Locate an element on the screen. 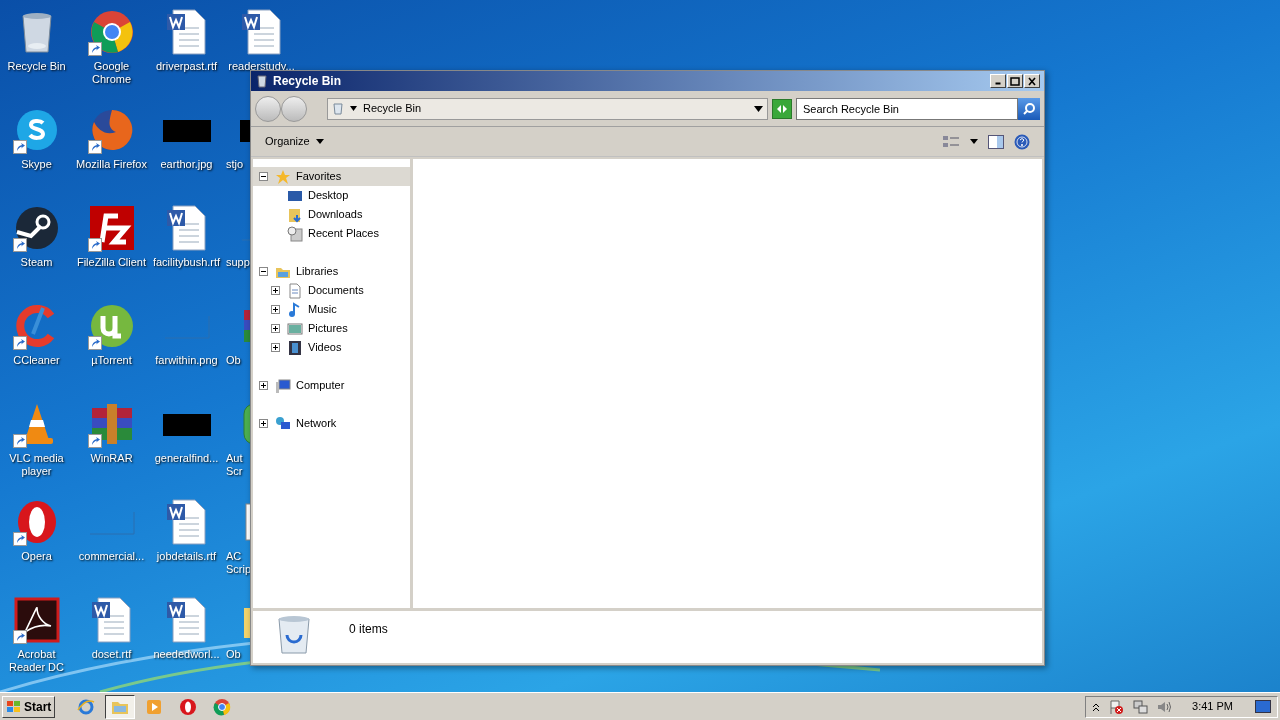 This screenshot has height=720, width=1280. nav-item: Favorites is located at coordinates (331, 176).